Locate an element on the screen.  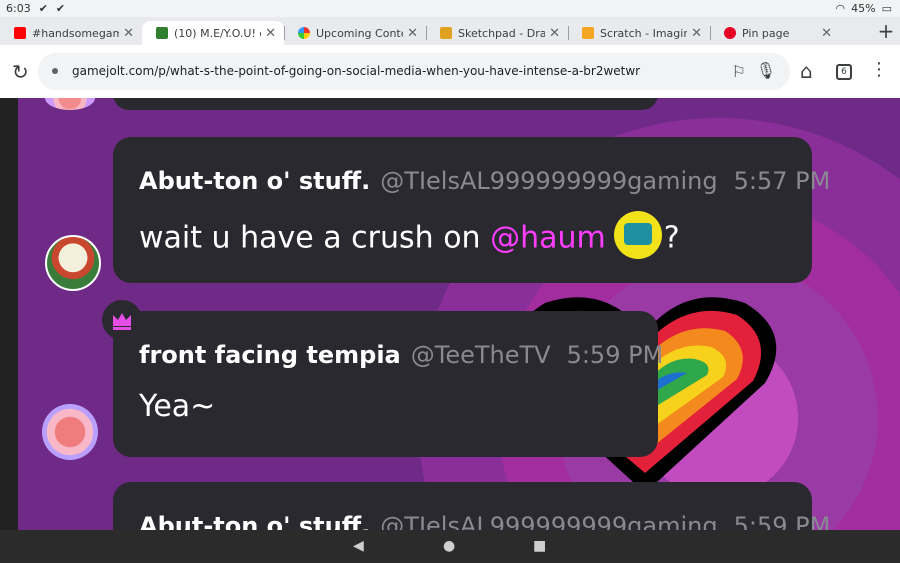
user-mention: @haum is located at coordinates (548, 238).